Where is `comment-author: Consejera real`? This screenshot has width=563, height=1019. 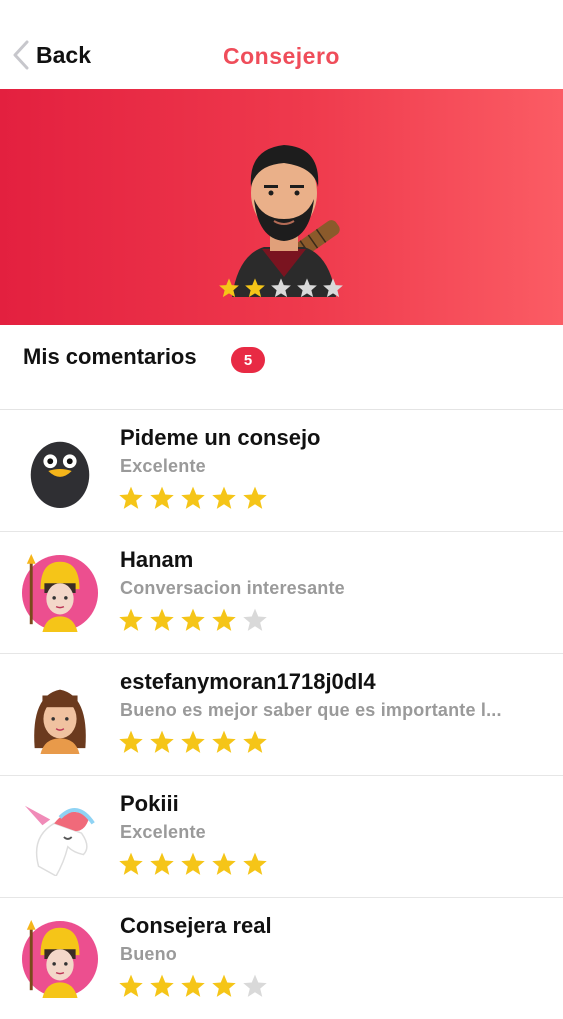
comment-author: Consejera real is located at coordinates (196, 925).